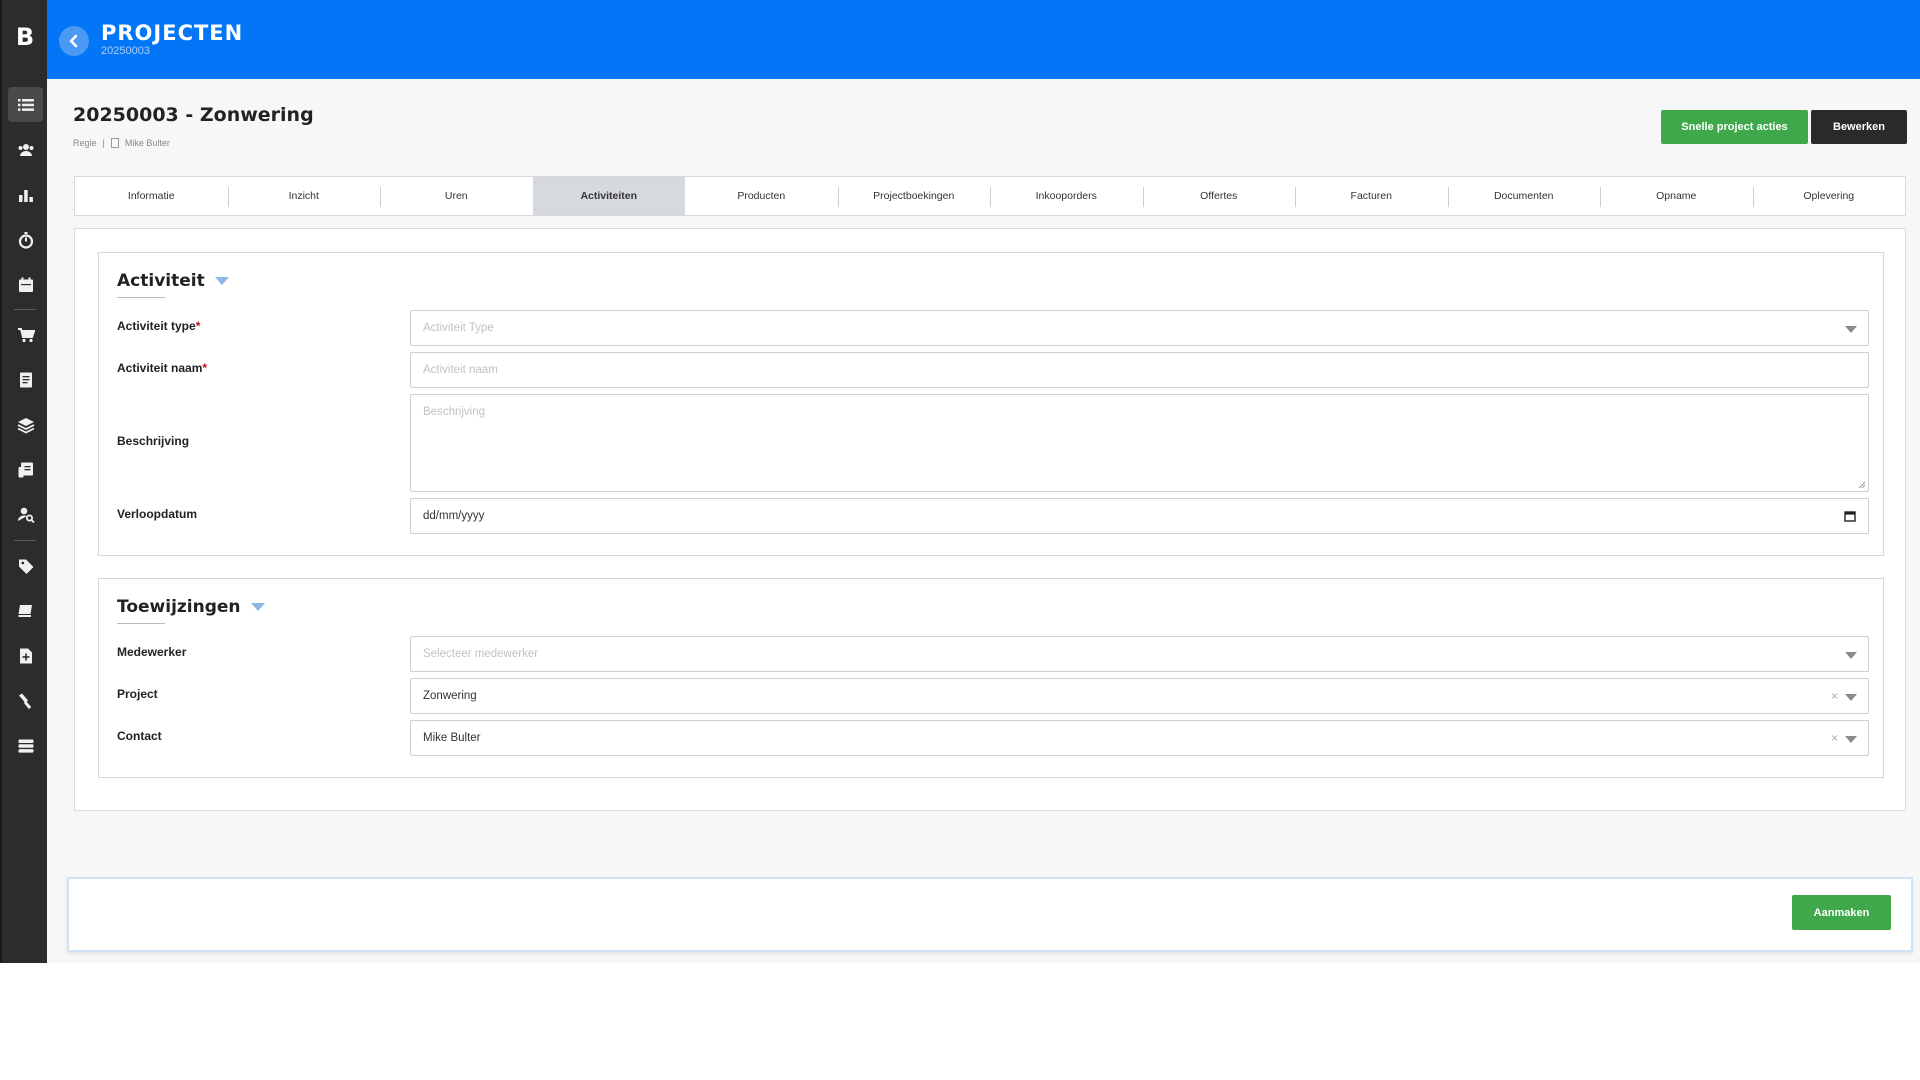 This screenshot has width=1920, height=1080. I want to click on tab-activiteiten: Activiteiten, so click(608, 196).